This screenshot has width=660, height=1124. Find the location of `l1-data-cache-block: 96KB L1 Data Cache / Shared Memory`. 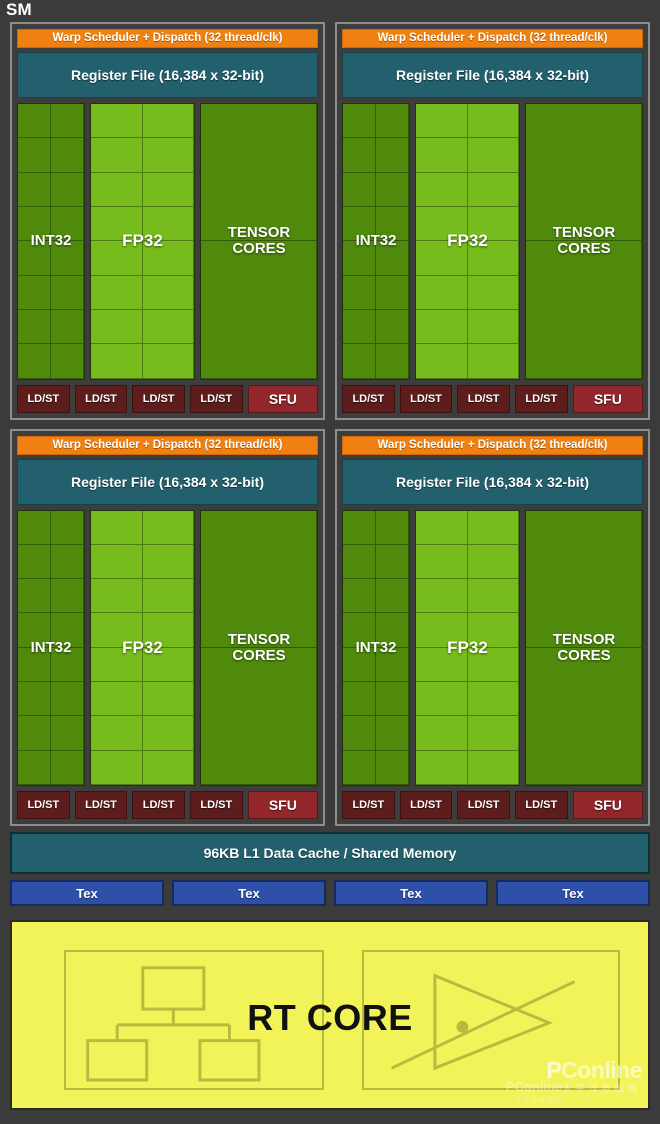

l1-data-cache-block: 96KB L1 Data Cache / Shared Memory is located at coordinates (330, 853).